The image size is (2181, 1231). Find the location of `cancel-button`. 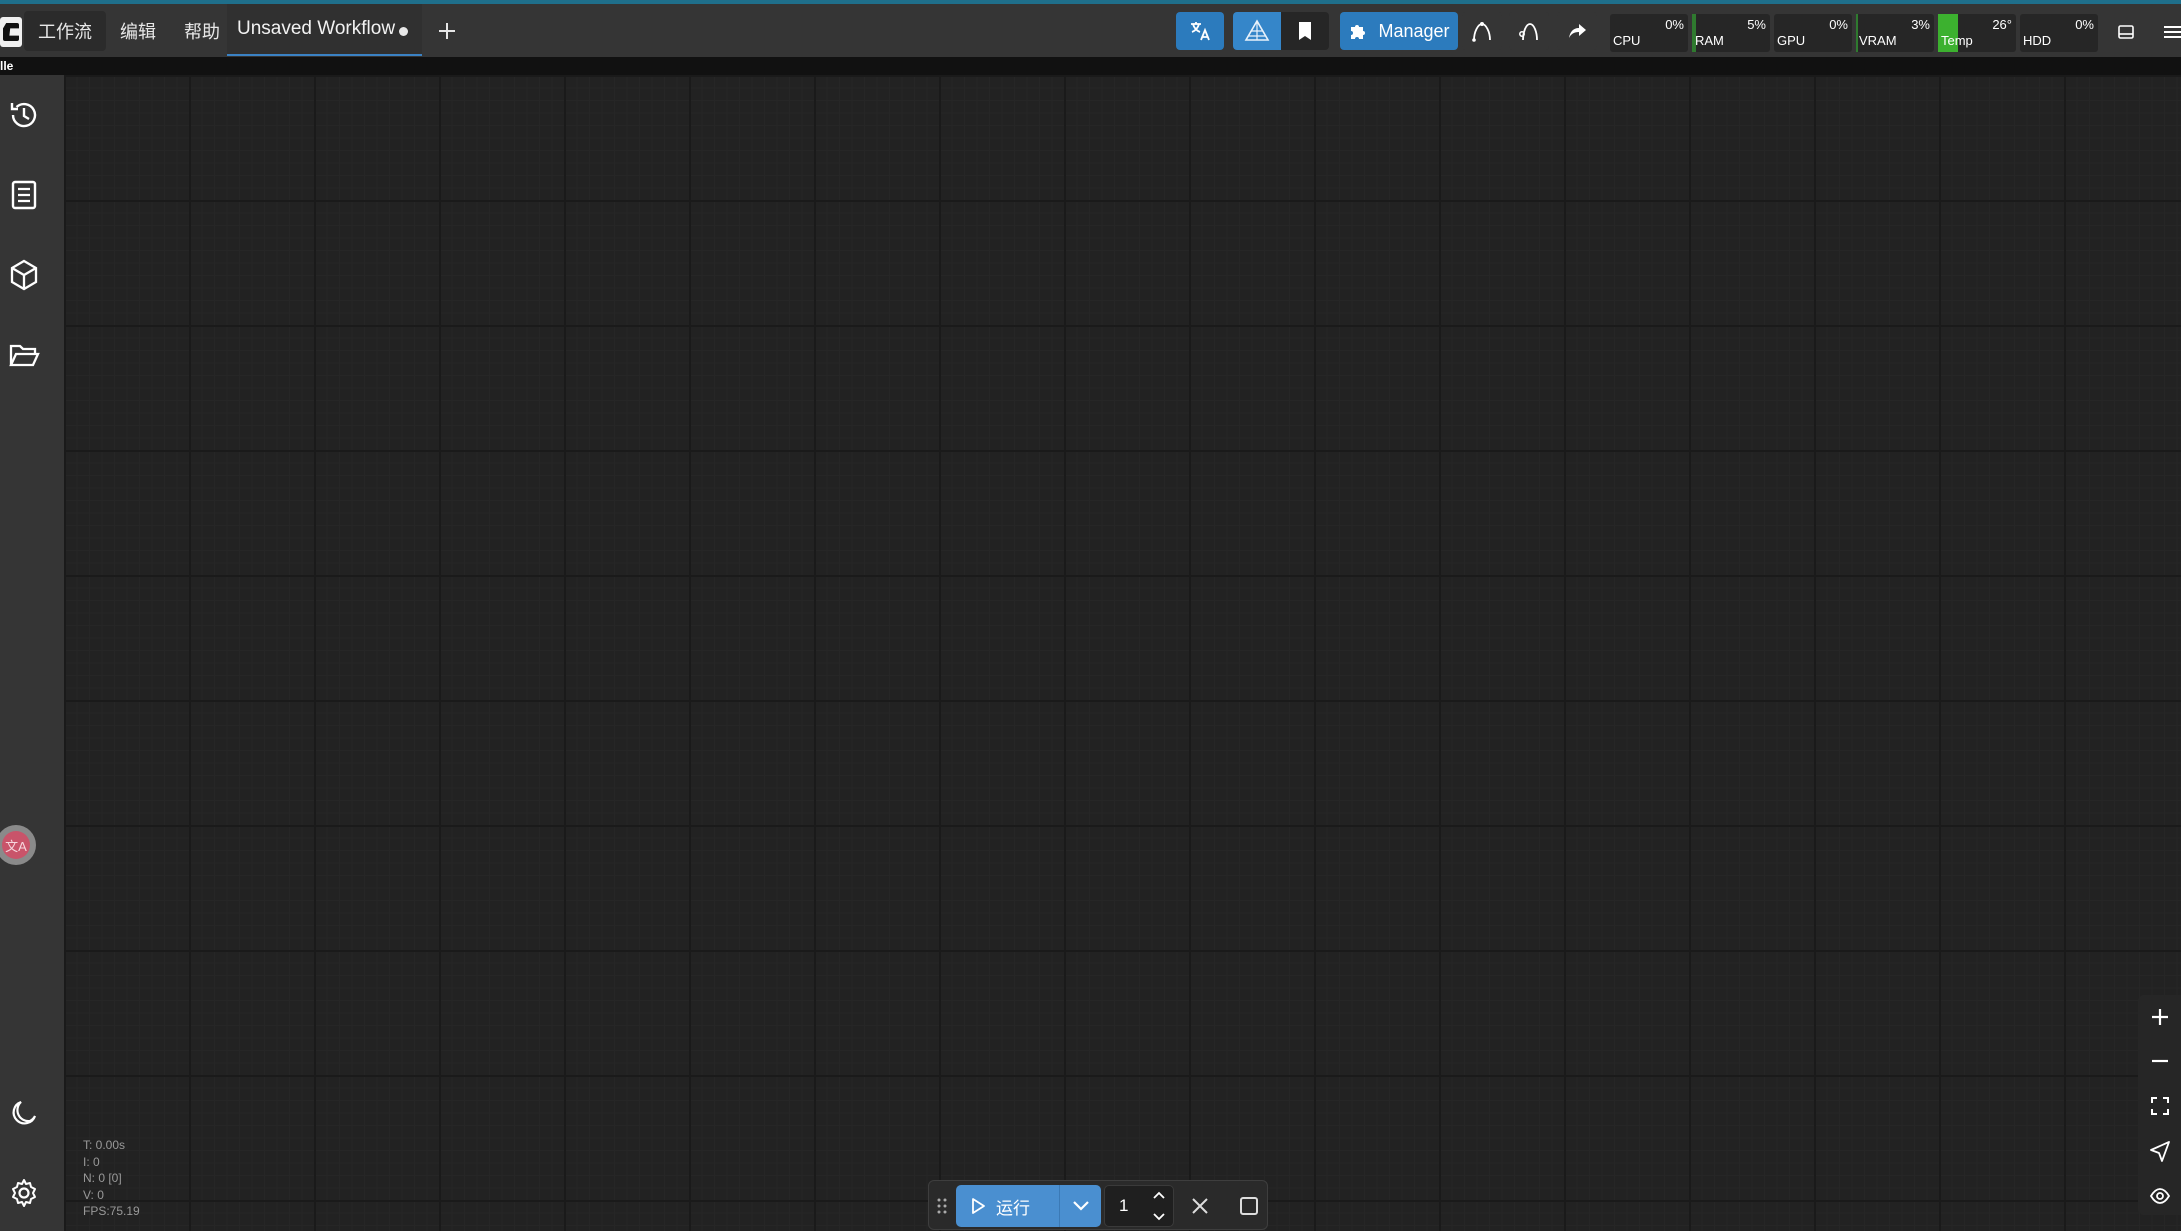

cancel-button is located at coordinates (1200, 1206).